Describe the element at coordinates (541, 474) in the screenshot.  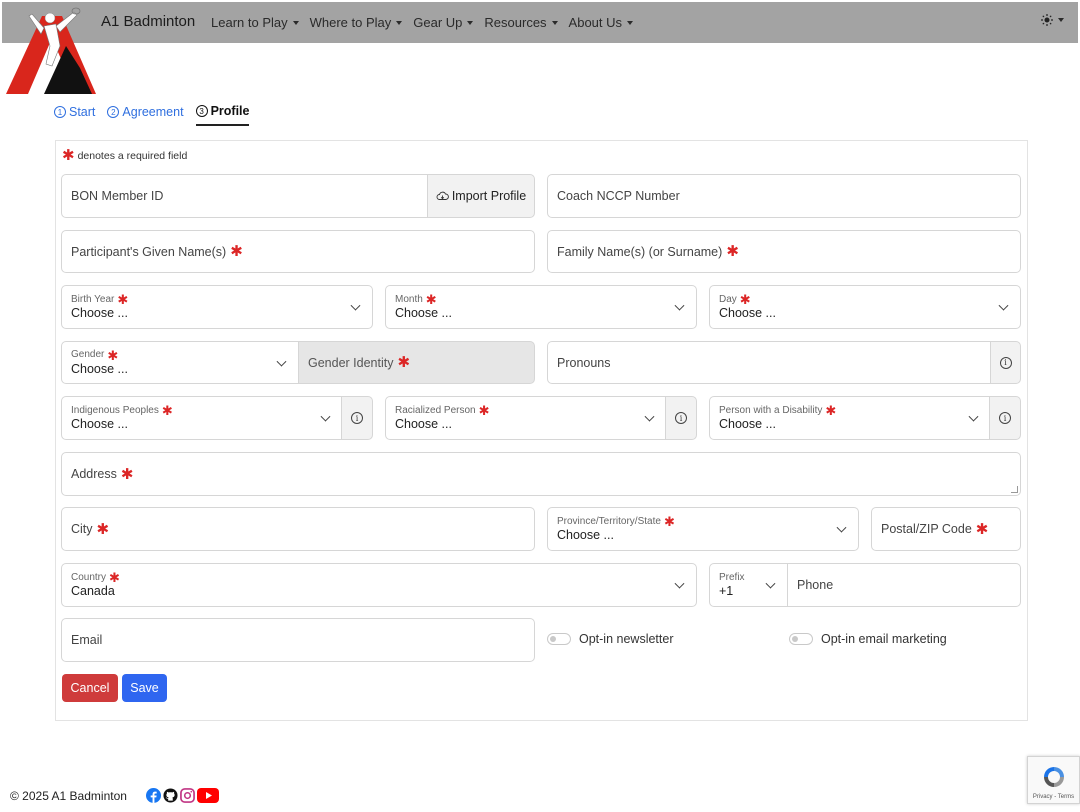
I see `address-textarea: Address ✱` at that location.